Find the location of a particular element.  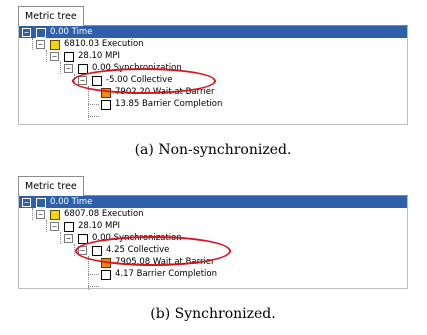

tree-row-label: 6807.08 Execution is located at coordinates (104, 214).